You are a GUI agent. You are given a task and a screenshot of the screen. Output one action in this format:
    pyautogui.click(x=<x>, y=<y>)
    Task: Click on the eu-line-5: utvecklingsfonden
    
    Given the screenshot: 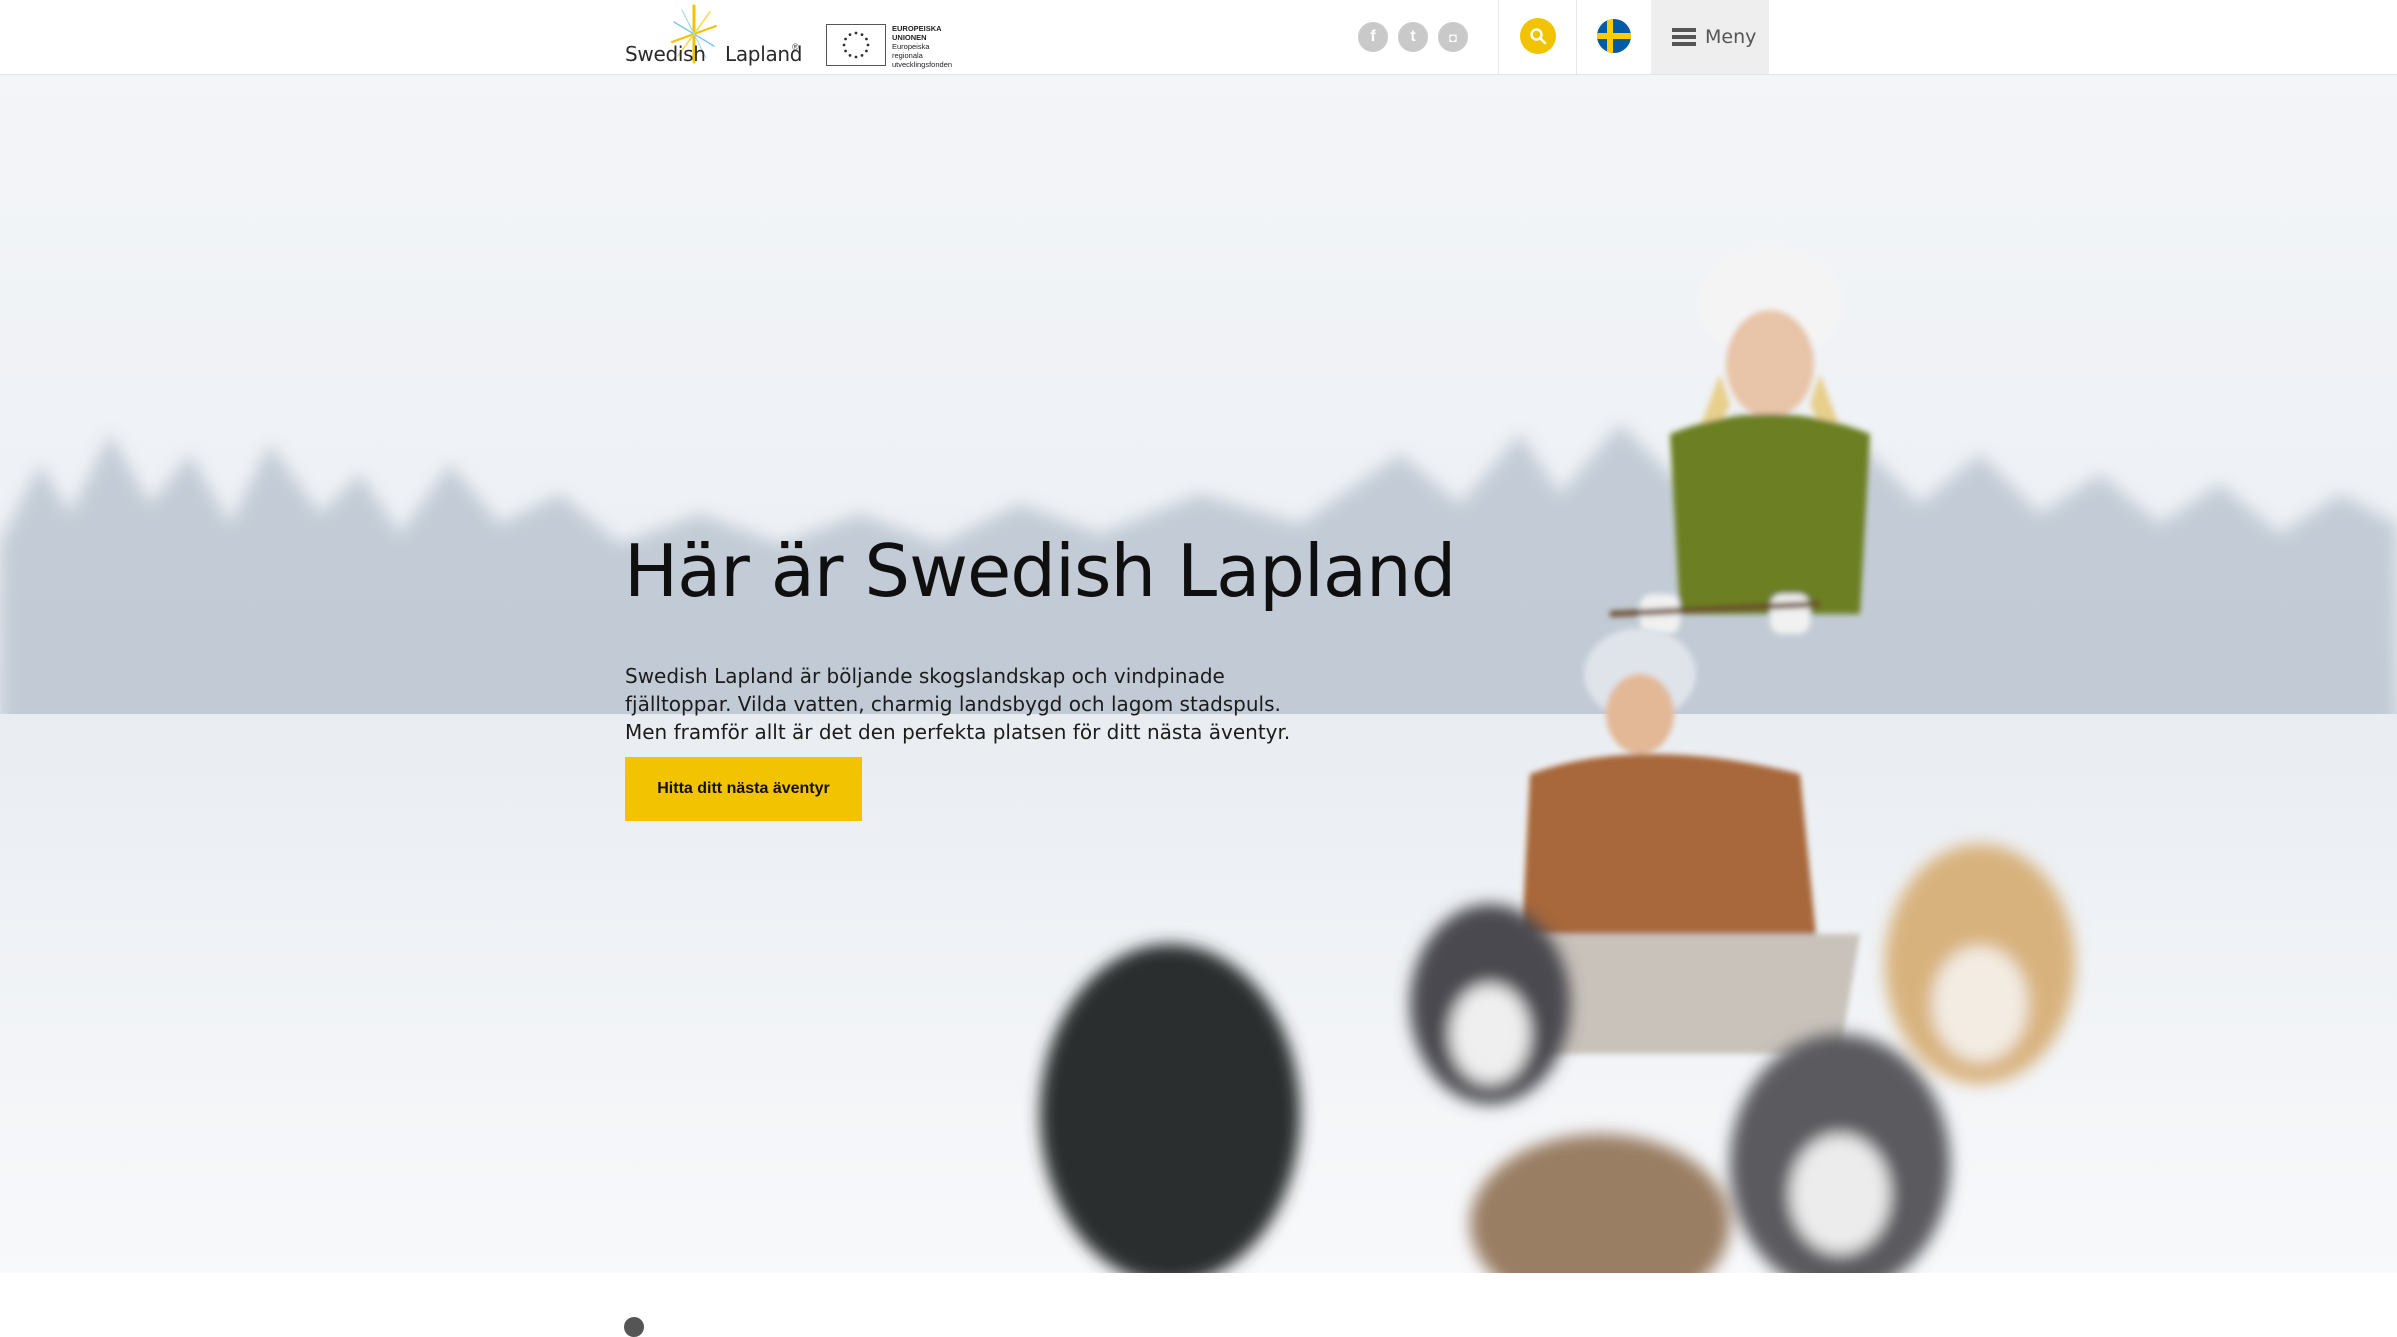 What is the action you would take?
    pyautogui.click(x=922, y=64)
    